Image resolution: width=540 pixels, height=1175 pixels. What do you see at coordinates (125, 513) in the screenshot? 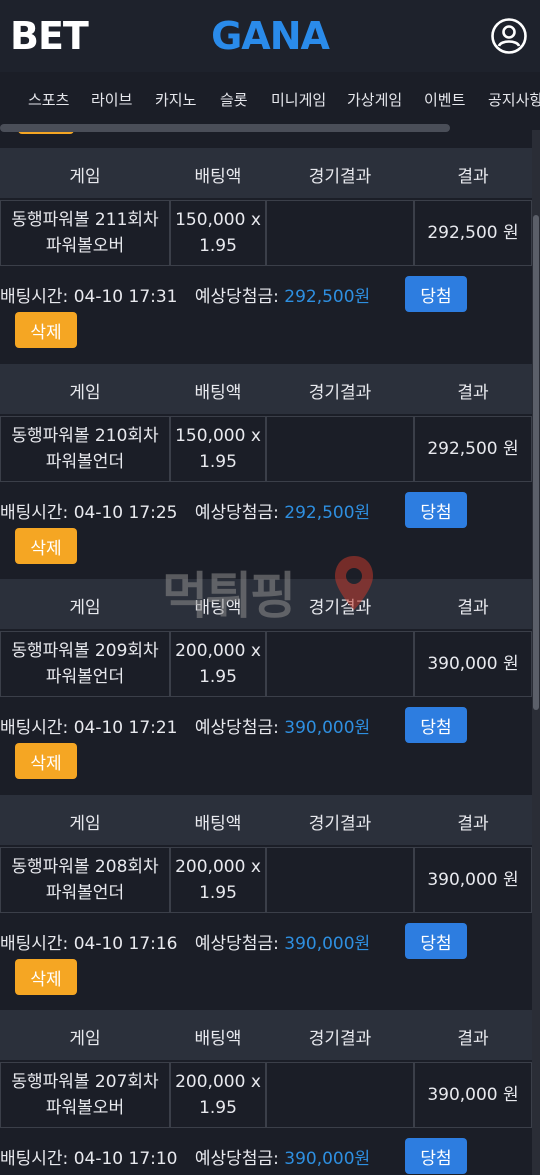
I see `bet-time-value: 04-10 17:25` at bounding box center [125, 513].